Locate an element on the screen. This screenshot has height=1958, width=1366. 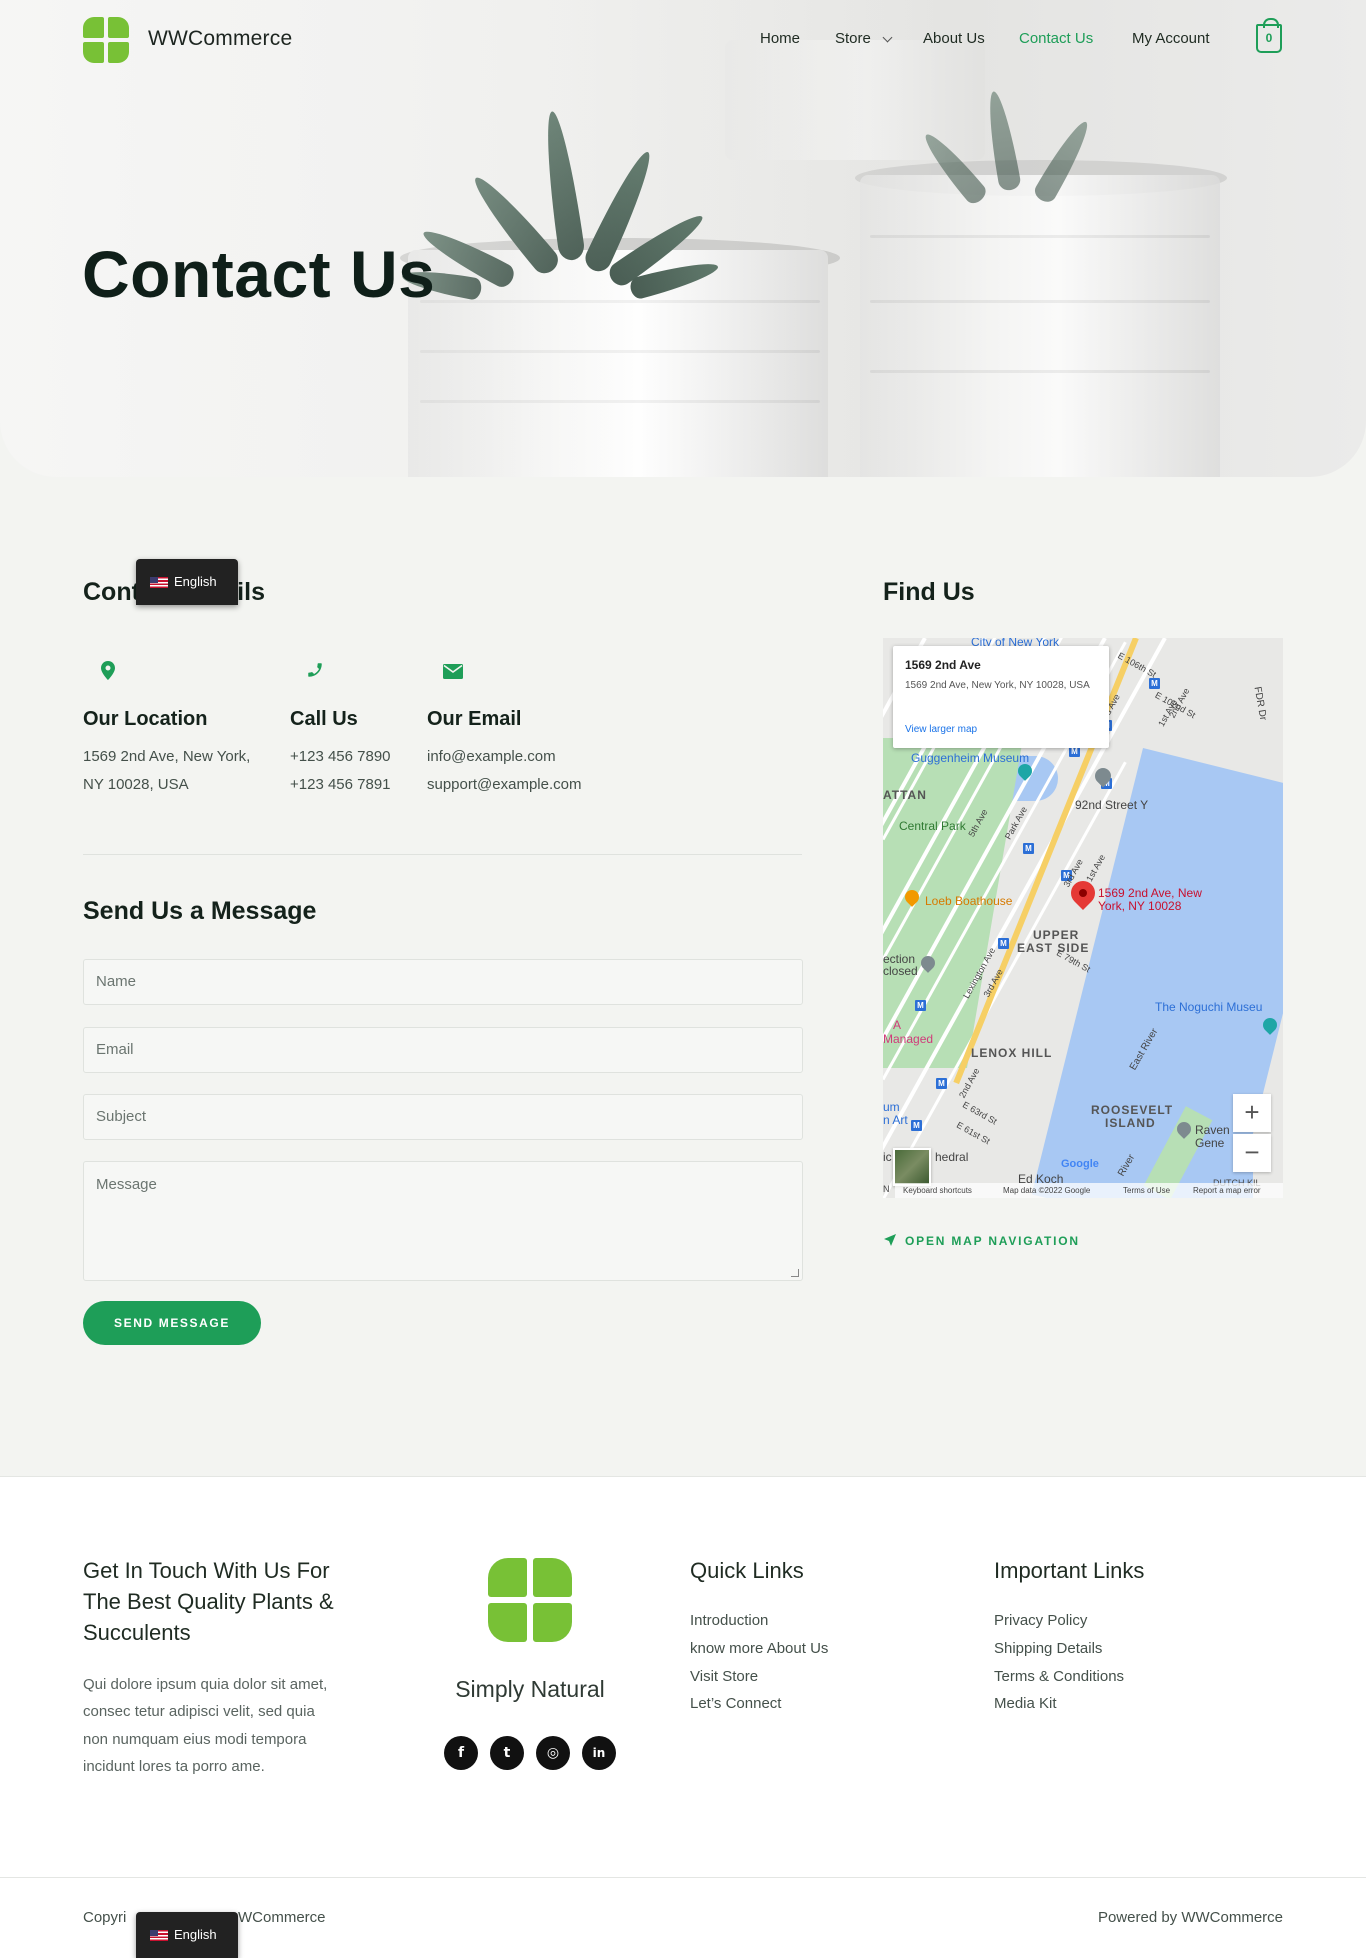
phone-icon is located at coordinates (315, 670).